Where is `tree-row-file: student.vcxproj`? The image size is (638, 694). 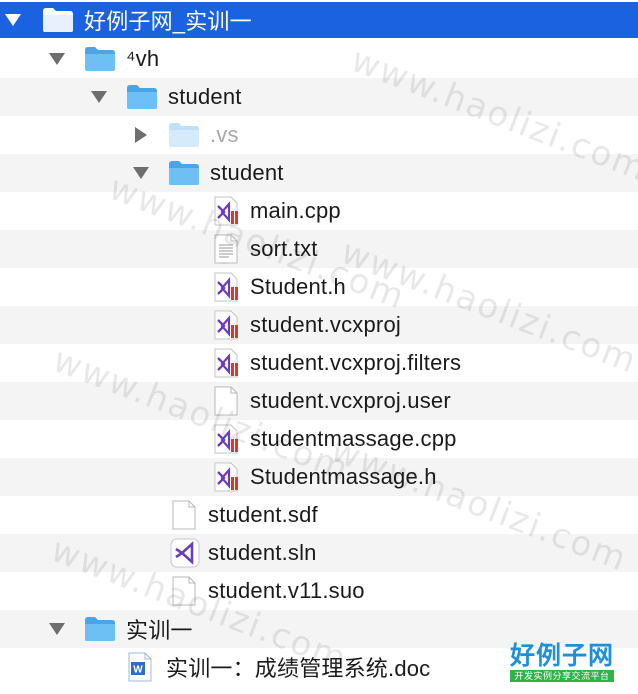
tree-row-file: student.vcxproj is located at coordinates (319, 325).